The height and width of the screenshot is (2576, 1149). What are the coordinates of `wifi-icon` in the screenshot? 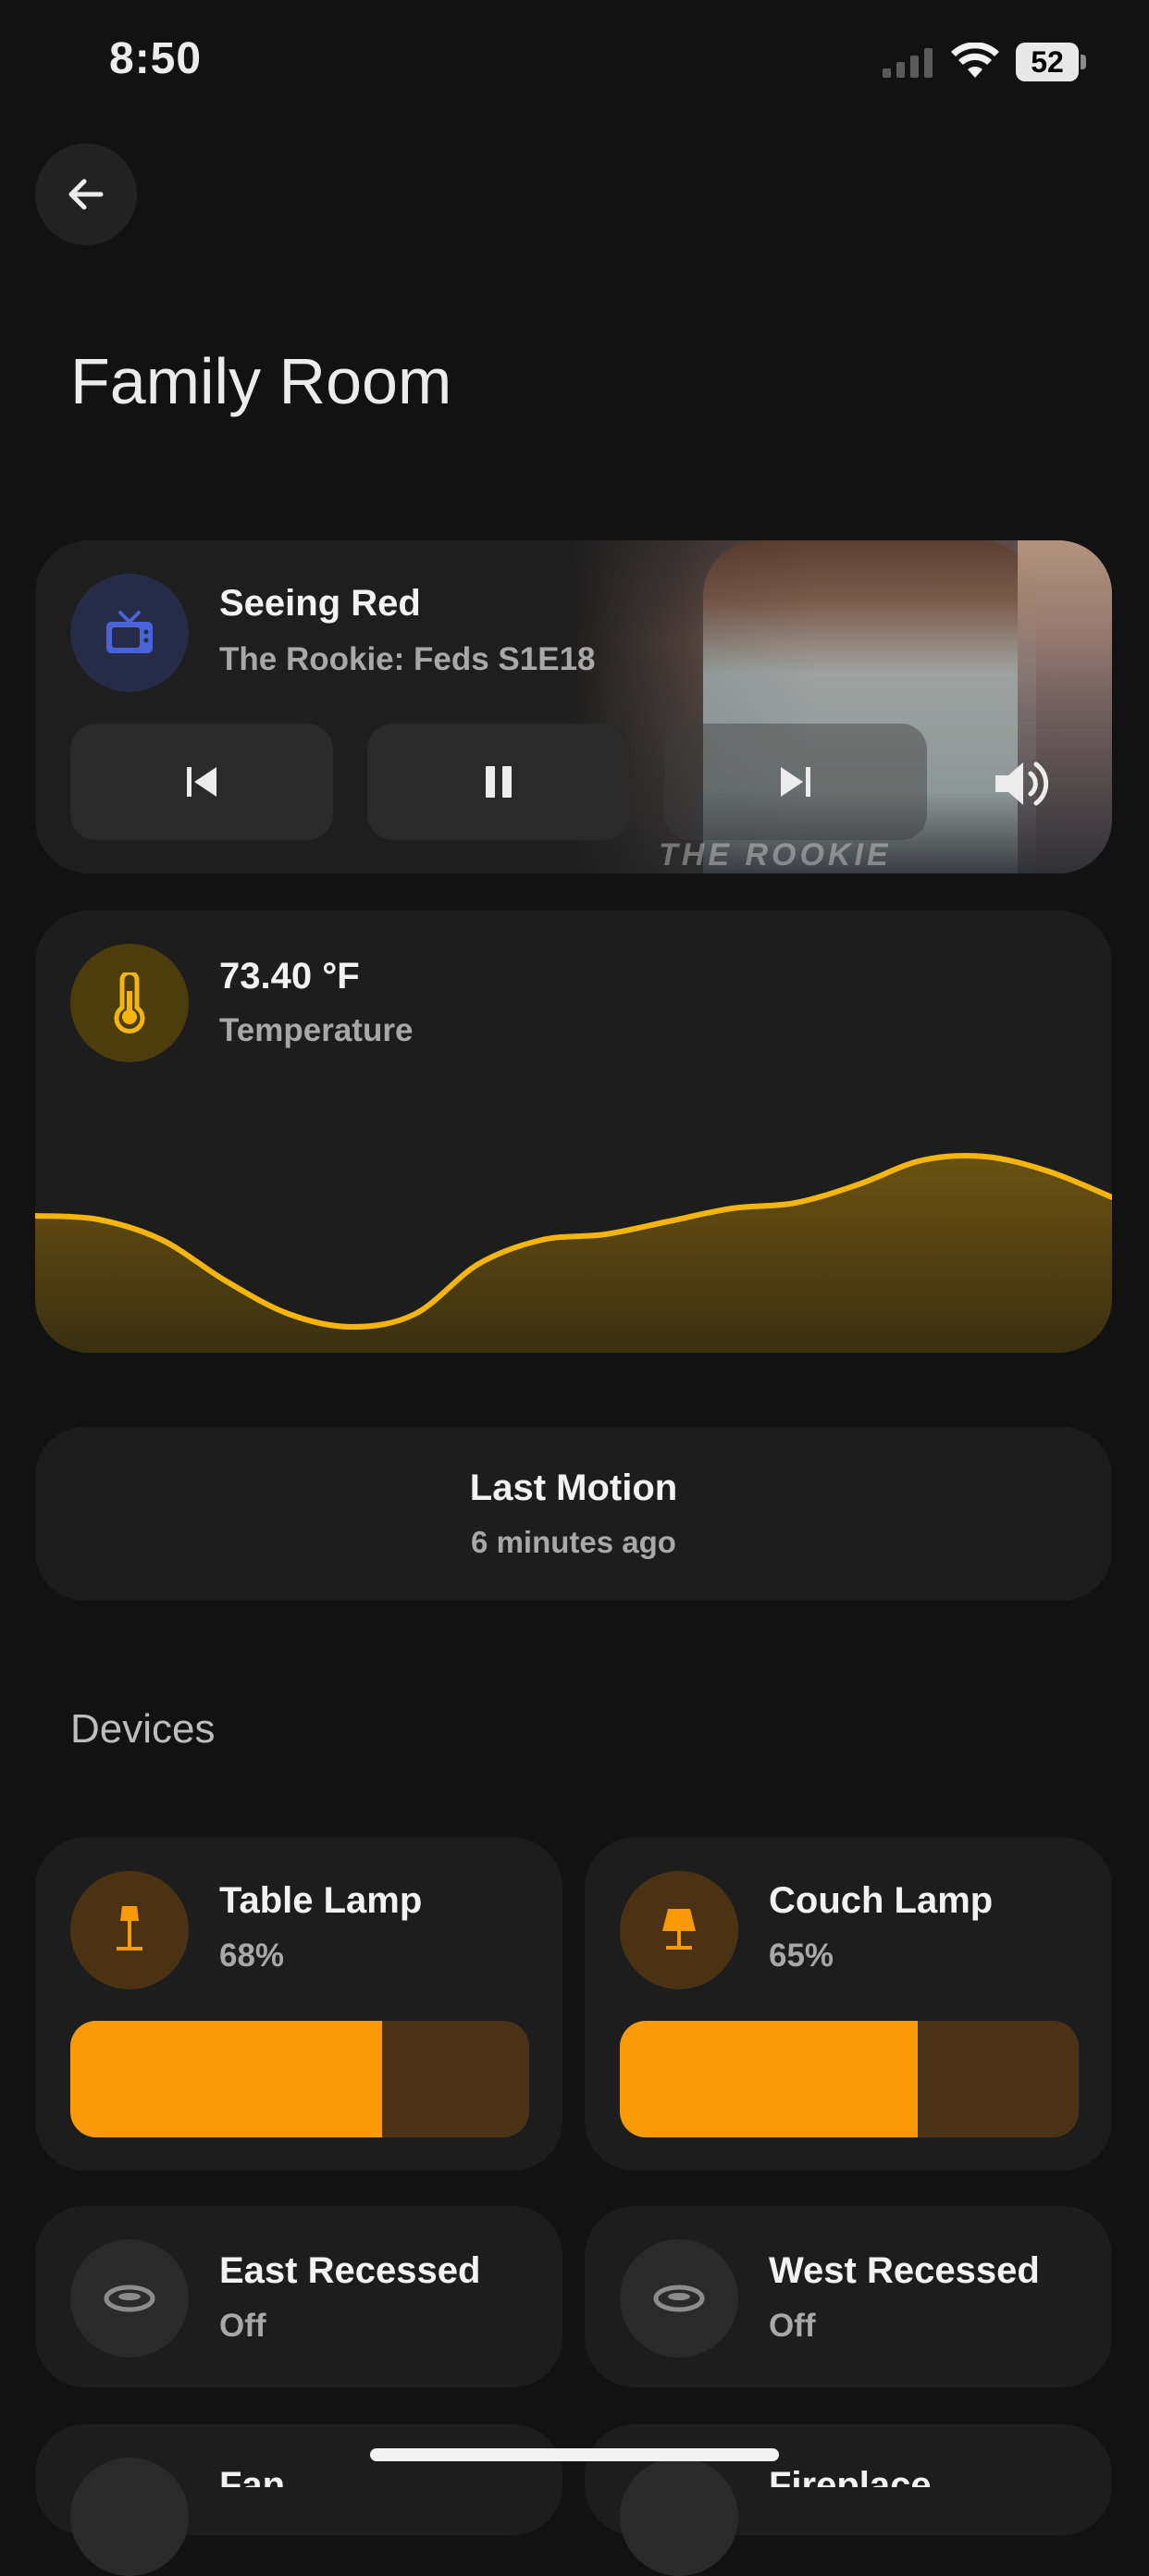 It's located at (975, 61).